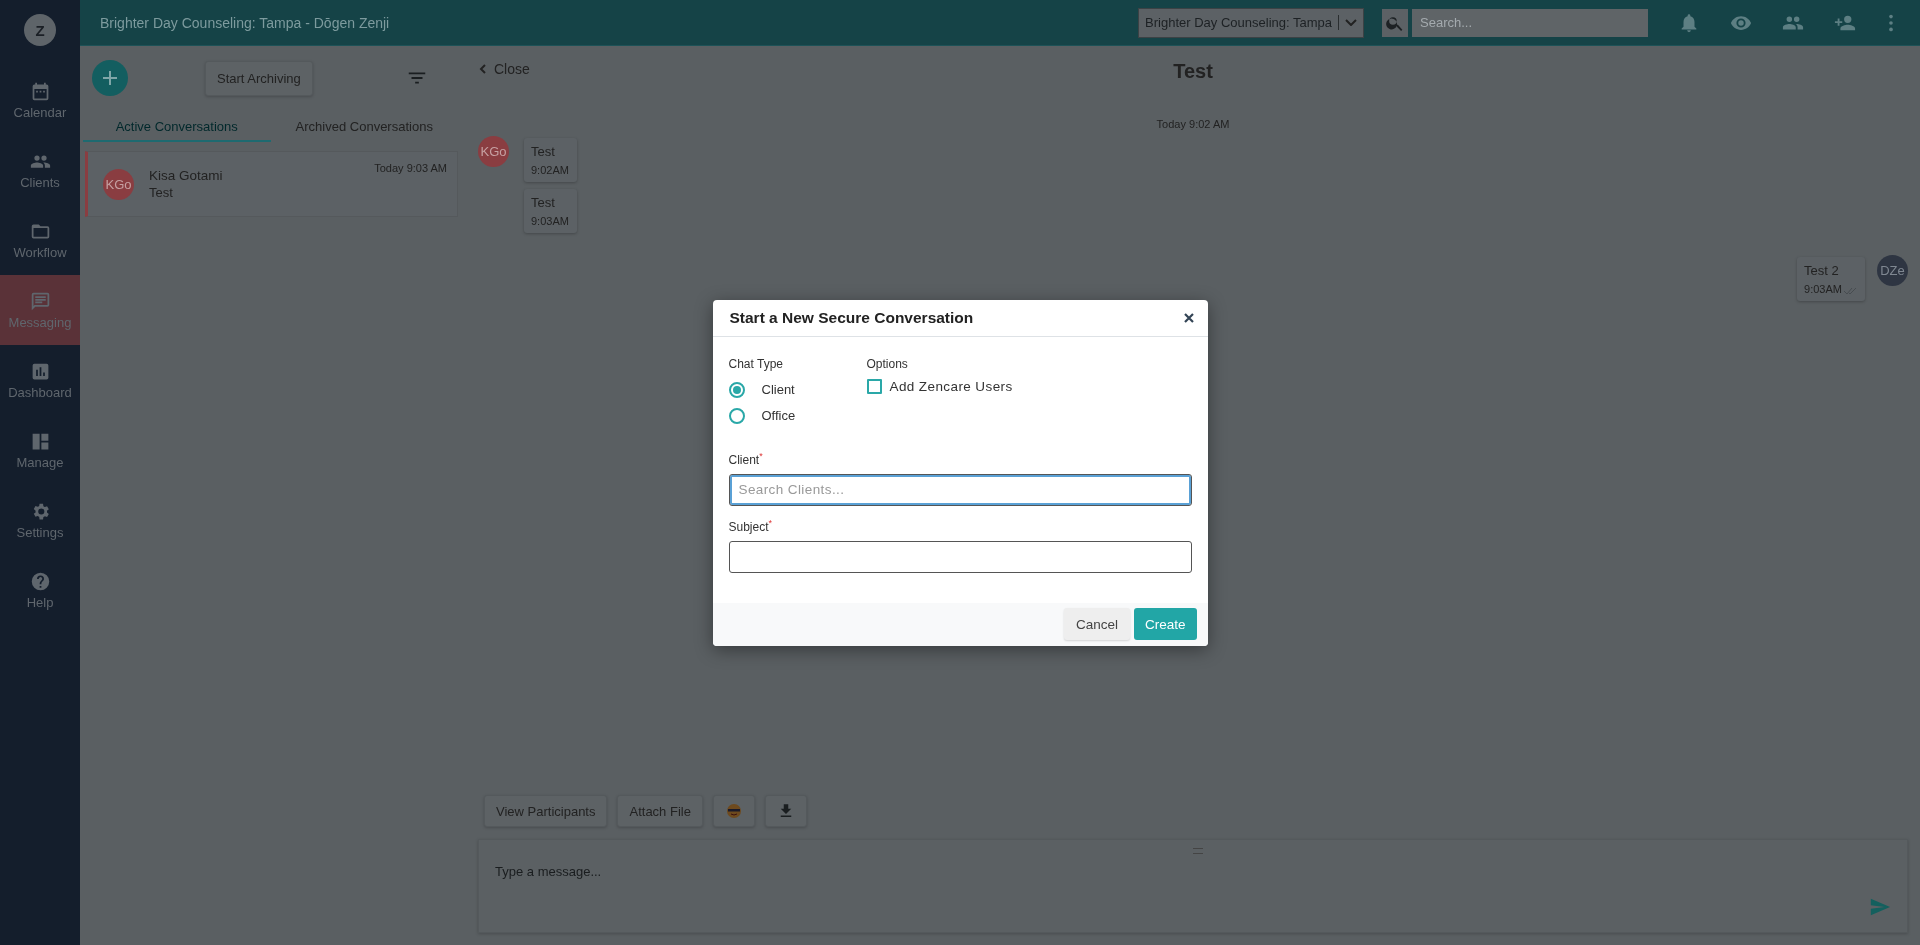 This screenshot has height=945, width=1920. Describe the element at coordinates (797, 389) in the screenshot. I see `chat-type-radio: Client` at that location.